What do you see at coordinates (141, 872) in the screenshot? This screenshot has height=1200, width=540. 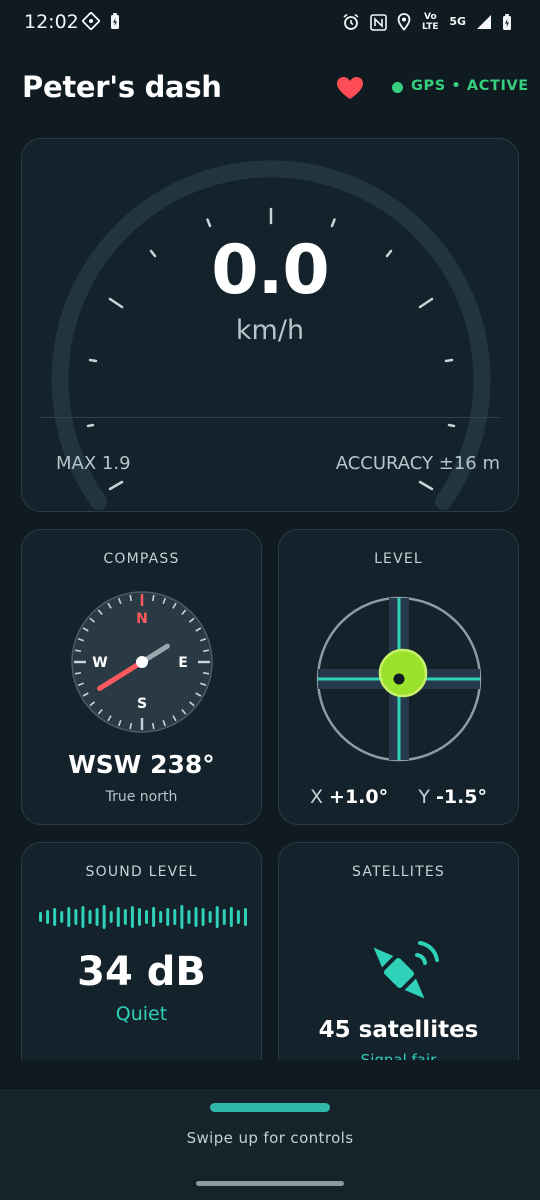 I see `sound-title: SOUND LEVEL` at bounding box center [141, 872].